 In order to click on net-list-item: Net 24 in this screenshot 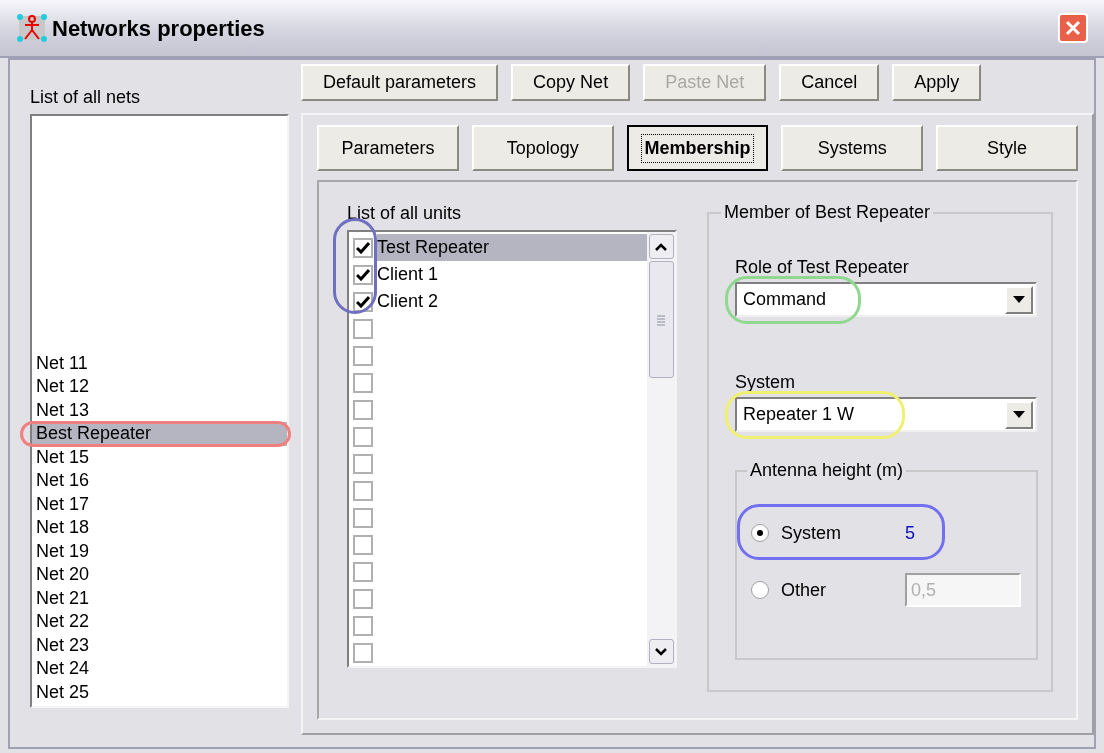, I will do `click(159, 669)`.